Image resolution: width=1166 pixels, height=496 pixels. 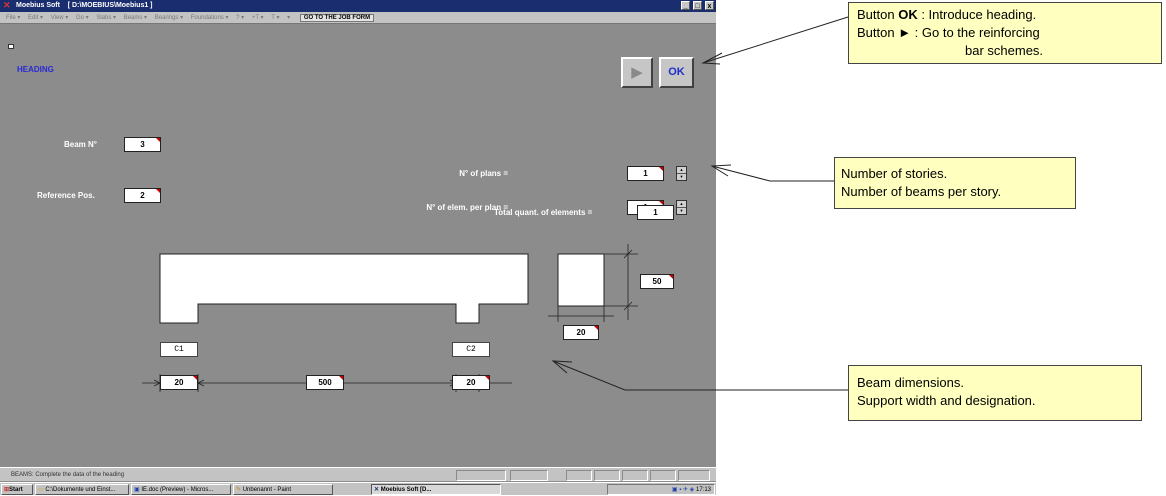 I want to click on note-text: Number of stories., so click(x=894, y=173).